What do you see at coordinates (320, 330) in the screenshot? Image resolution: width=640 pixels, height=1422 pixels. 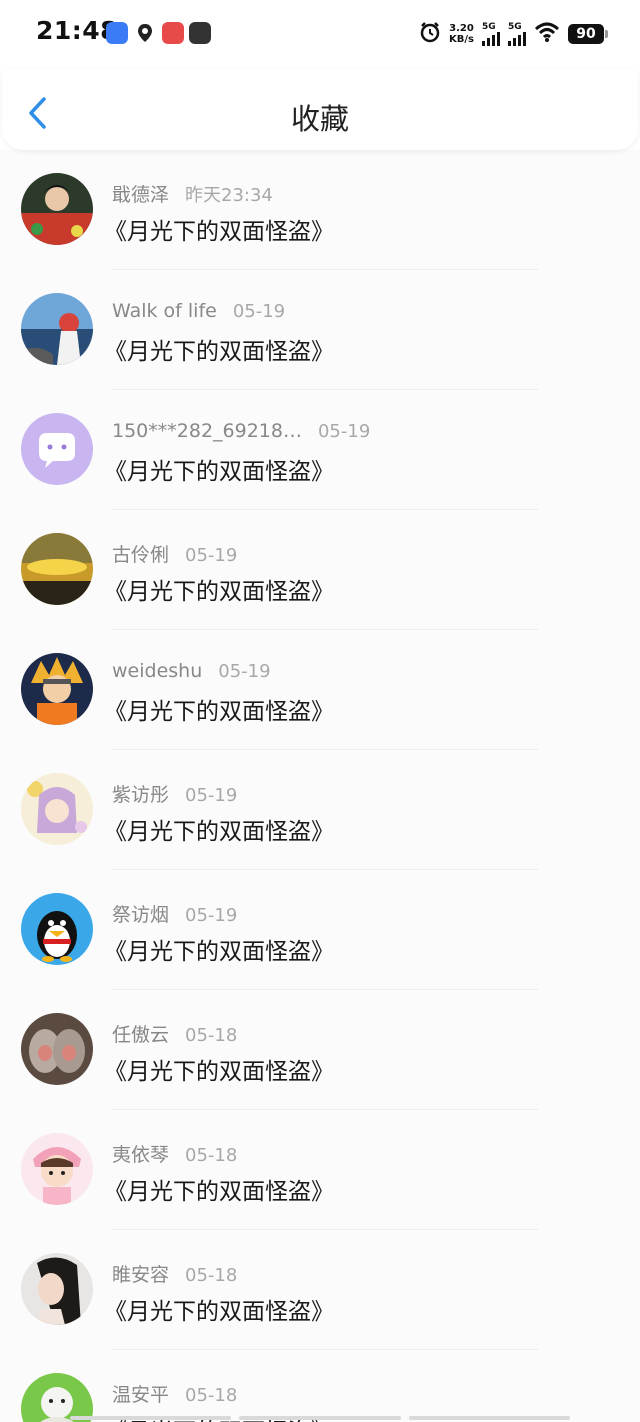 I see `list-item: Walk of life 05-19 《月光下的双面怪盗》` at bounding box center [320, 330].